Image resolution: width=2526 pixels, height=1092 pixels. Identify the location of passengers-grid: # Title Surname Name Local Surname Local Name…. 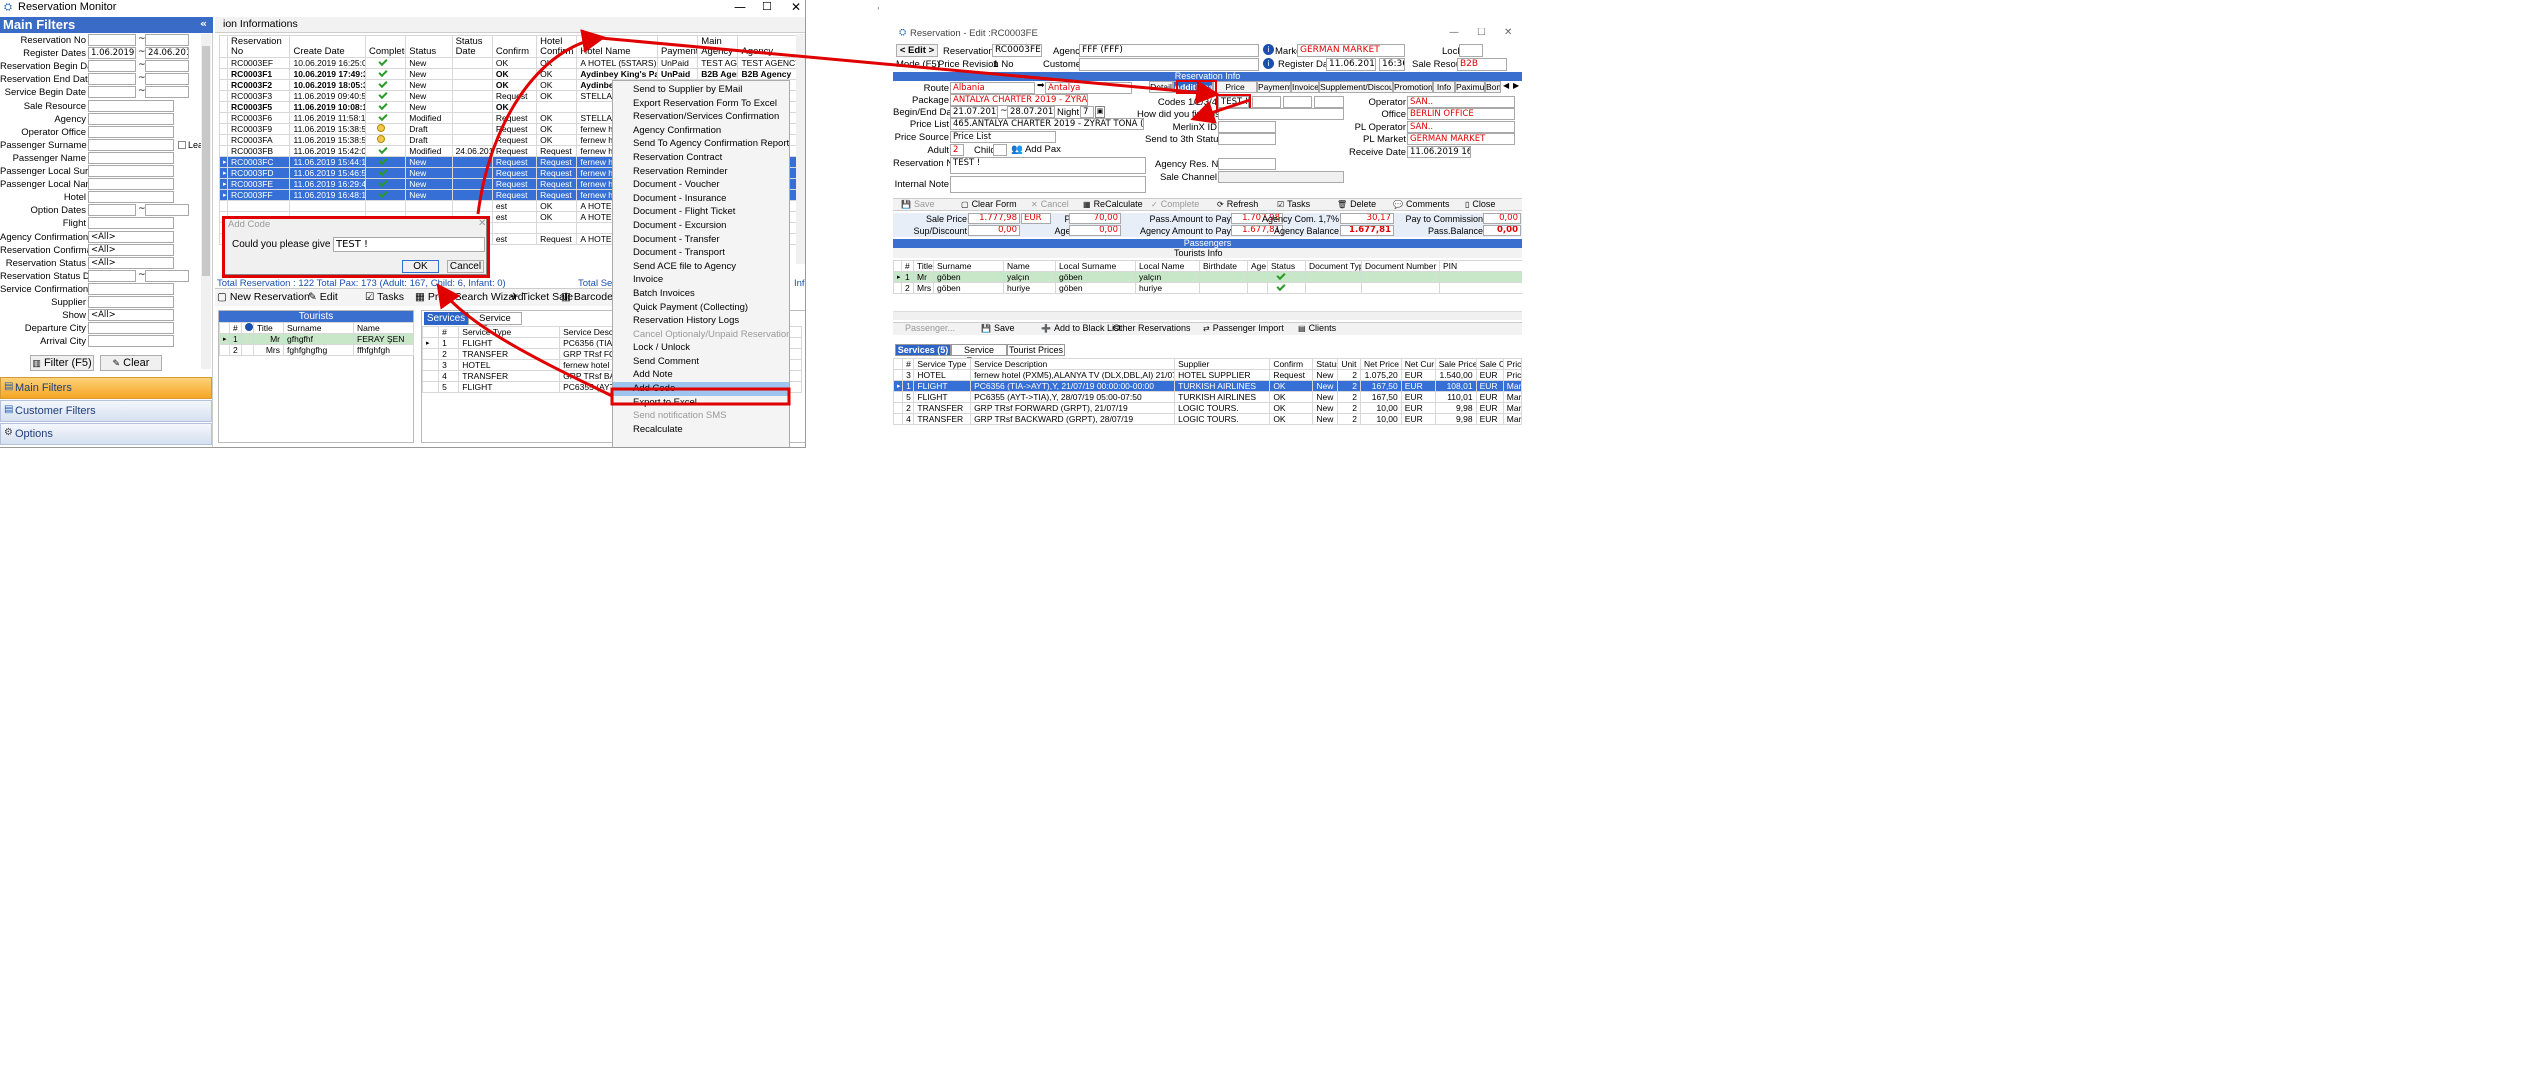
(1207, 277).